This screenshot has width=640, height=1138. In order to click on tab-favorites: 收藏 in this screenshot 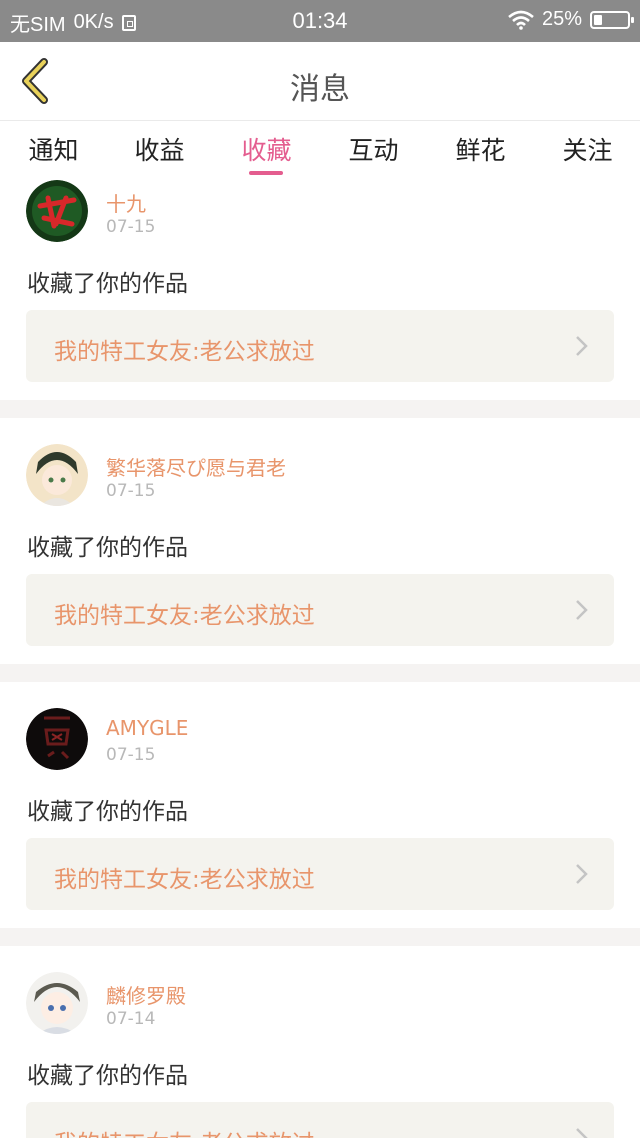, I will do `click(266, 149)`.